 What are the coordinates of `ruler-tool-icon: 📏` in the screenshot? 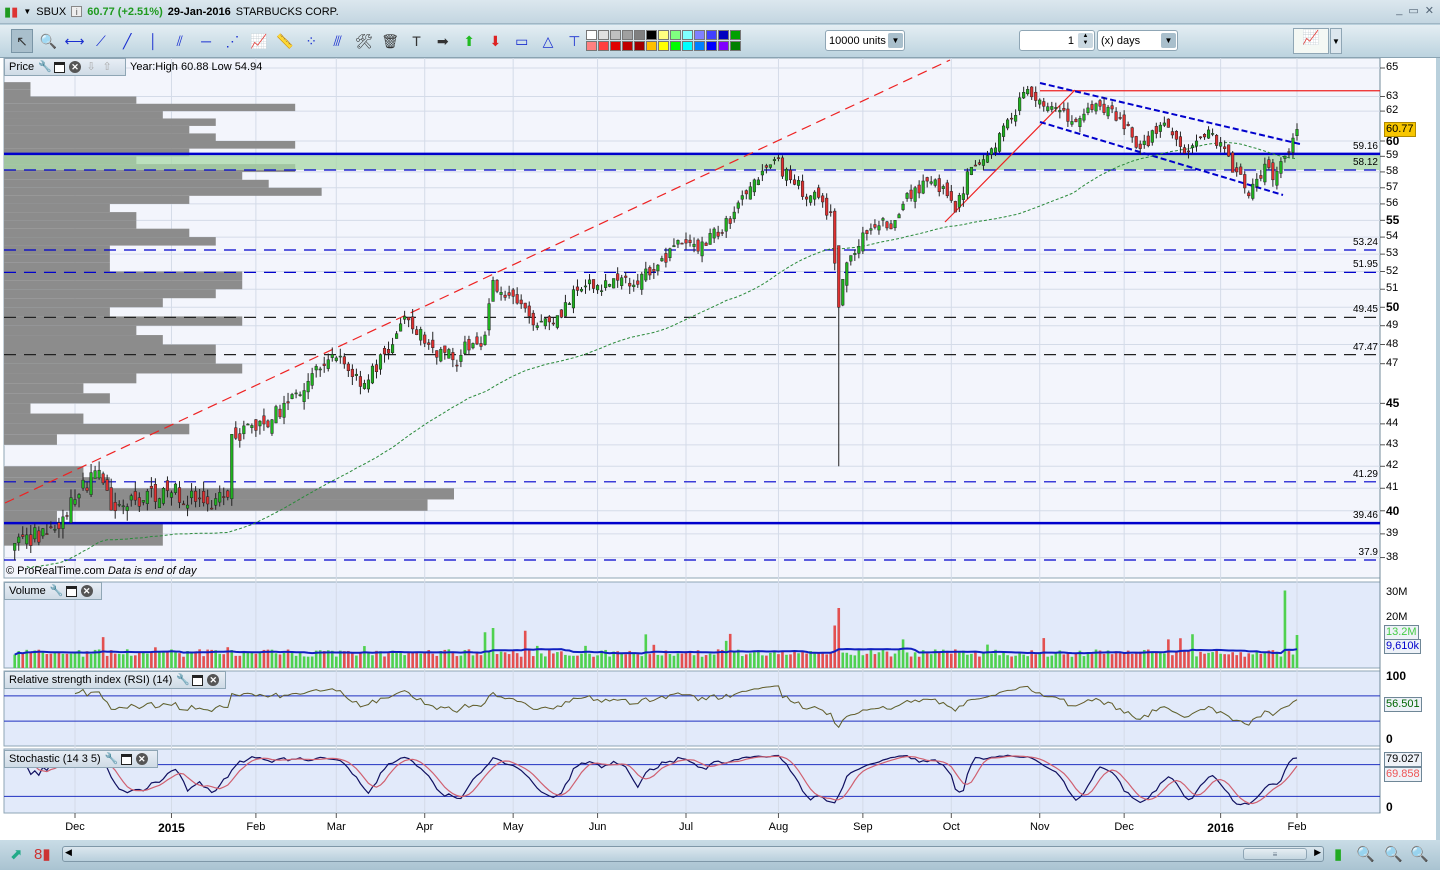 It's located at (285, 41).